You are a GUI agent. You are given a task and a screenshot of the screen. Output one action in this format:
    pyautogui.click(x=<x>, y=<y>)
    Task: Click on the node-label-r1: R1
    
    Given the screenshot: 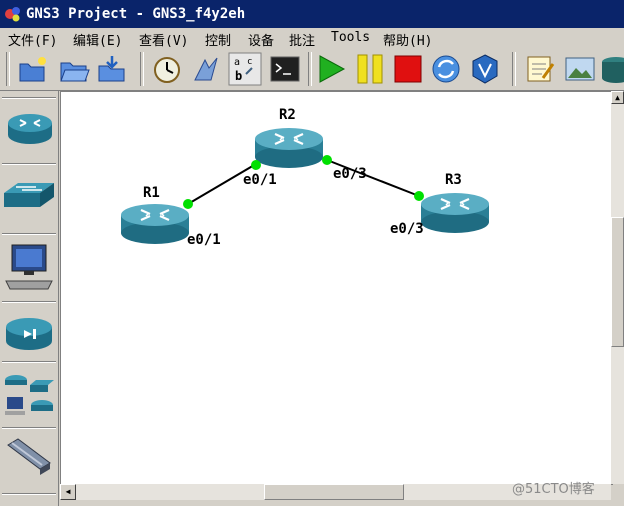 What is the action you would take?
    pyautogui.click(x=151, y=193)
    